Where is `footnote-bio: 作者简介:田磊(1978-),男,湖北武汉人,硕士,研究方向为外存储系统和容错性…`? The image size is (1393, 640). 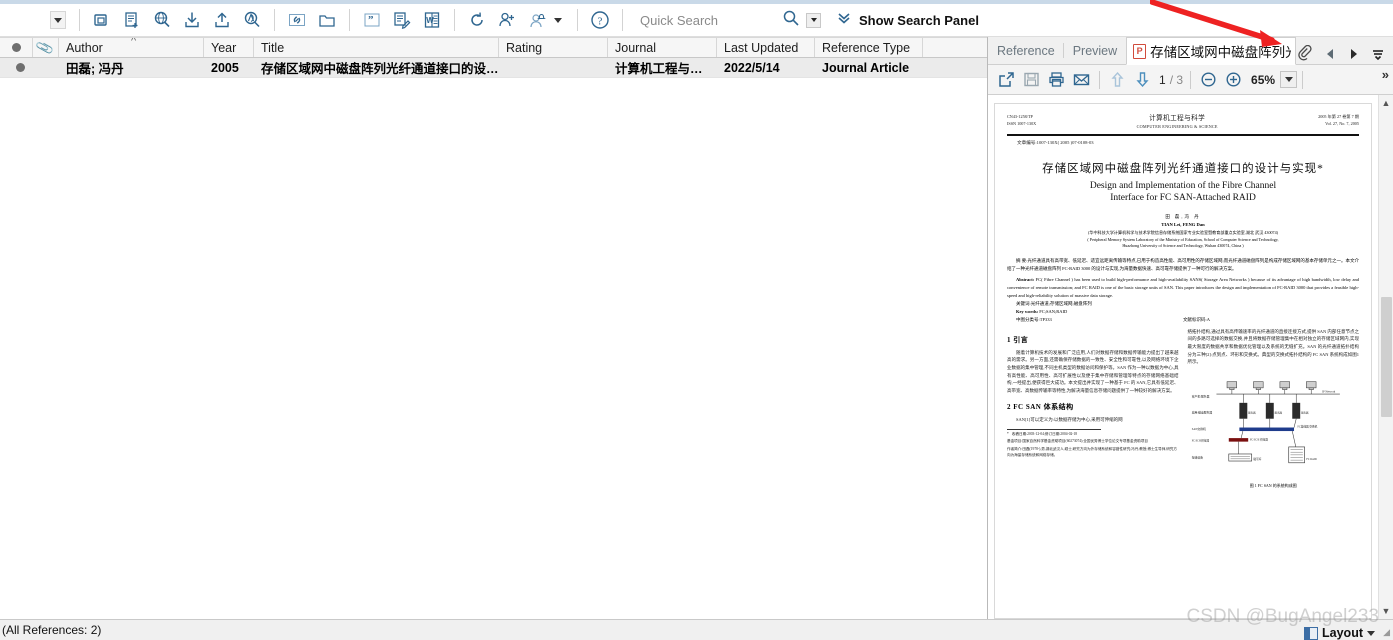
footnote-bio: 作者简介:田磊(1978-),男,湖北武汉人,硕士,研究方向为外存储系统和容错性… is located at coordinates (1092, 452).